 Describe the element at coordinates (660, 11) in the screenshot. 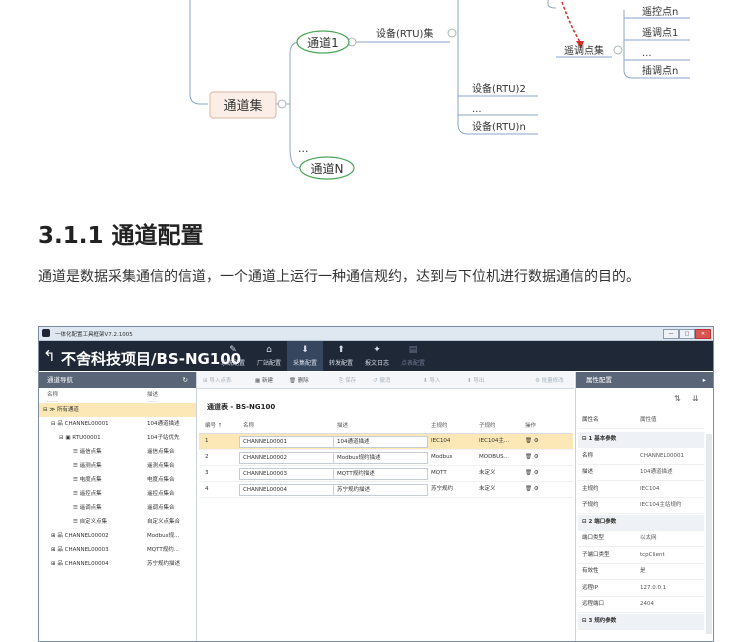

I see `remote-control-label: 遥控点n` at that location.